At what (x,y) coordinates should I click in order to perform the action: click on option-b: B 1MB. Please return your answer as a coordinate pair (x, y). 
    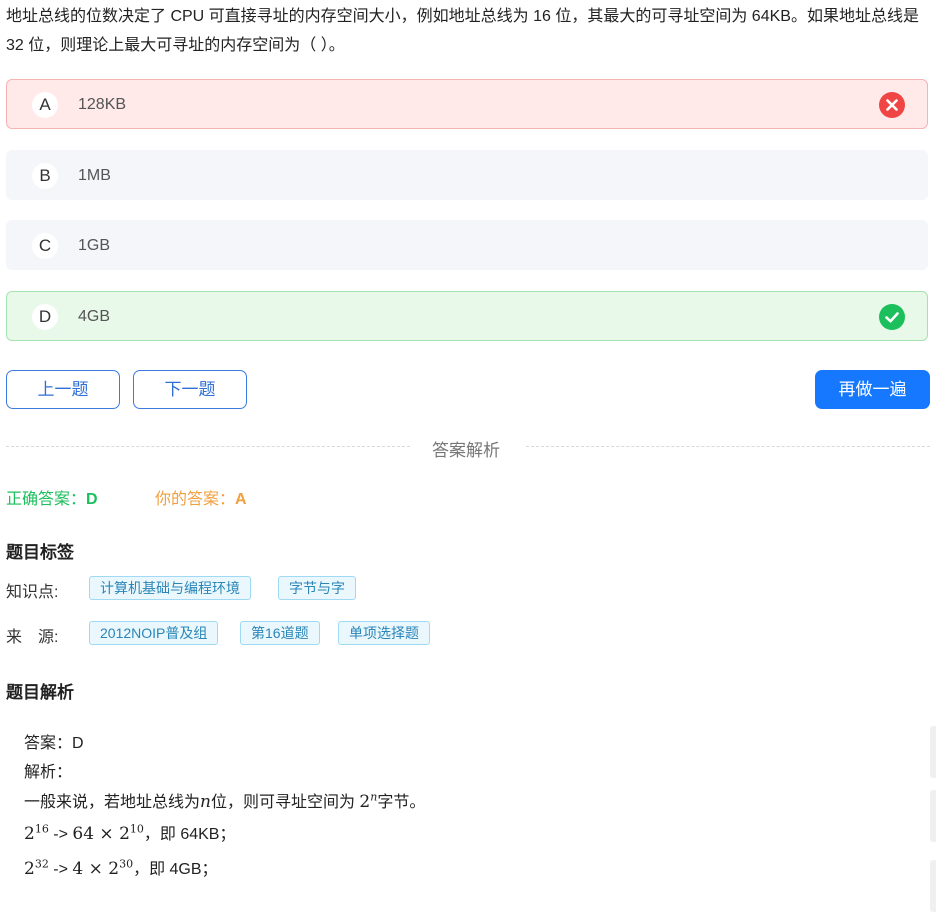
    Looking at the image, I should click on (467, 175).